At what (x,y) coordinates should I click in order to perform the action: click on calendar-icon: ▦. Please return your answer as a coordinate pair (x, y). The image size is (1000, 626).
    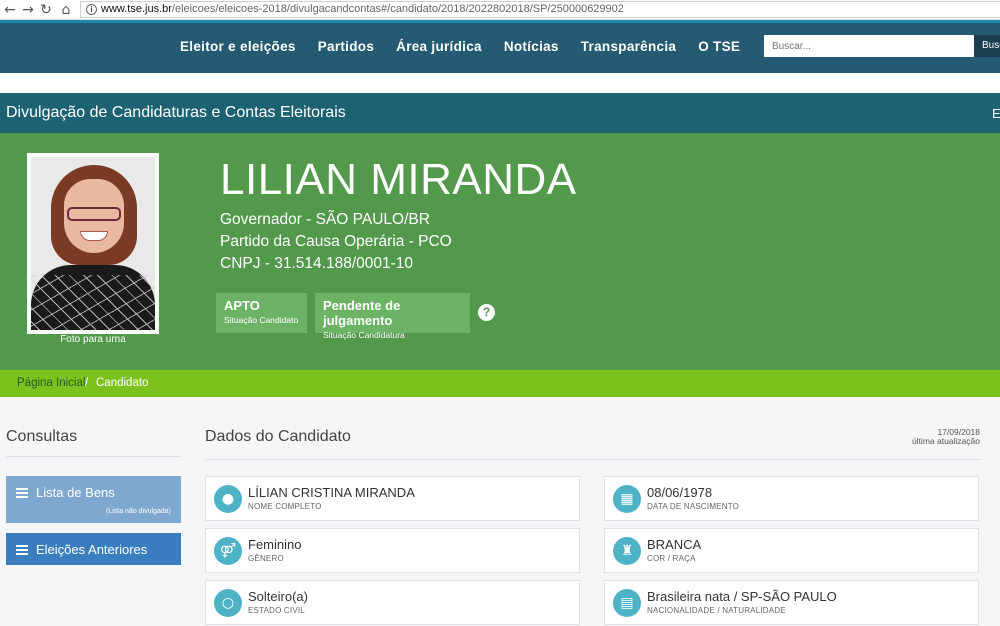
    Looking at the image, I should click on (627, 499).